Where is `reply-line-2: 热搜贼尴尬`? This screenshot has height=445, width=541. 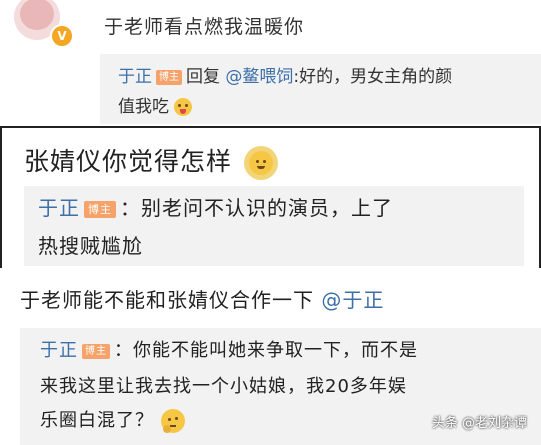 reply-line-2: 热搜贼尴尬 is located at coordinates (90, 244).